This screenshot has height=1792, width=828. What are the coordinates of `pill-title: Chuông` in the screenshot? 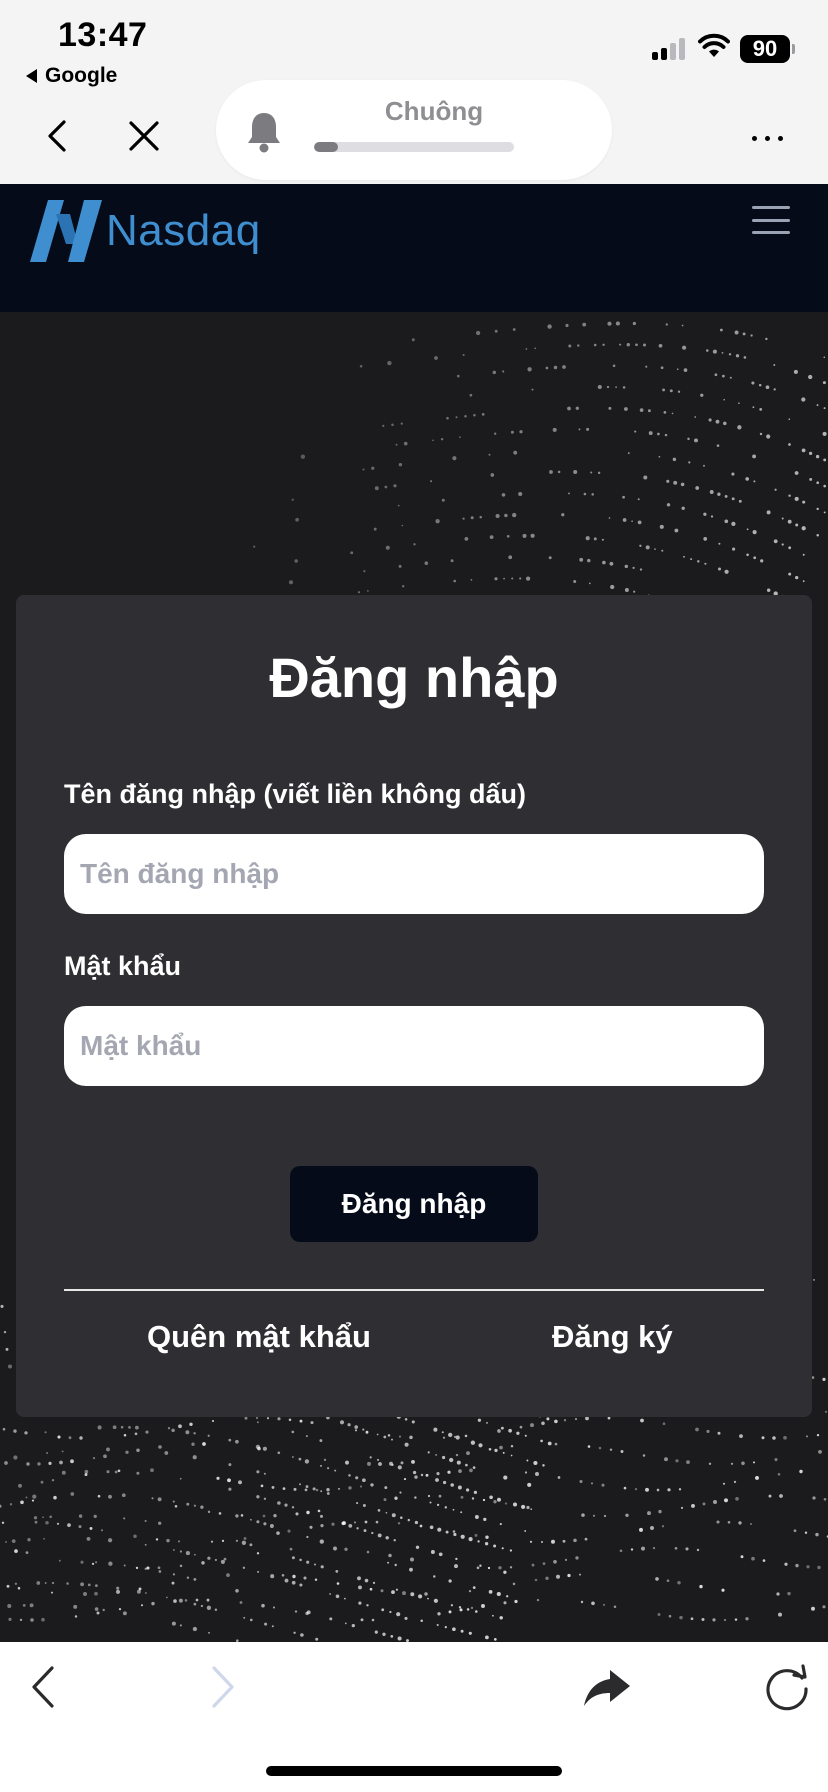 It's located at (434, 111).